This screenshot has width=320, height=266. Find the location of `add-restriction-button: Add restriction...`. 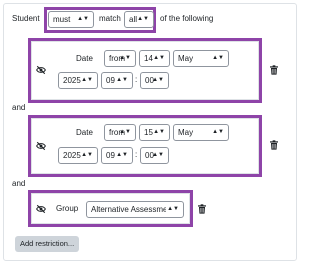

add-restriction-button: Add restriction... is located at coordinates (47, 244).